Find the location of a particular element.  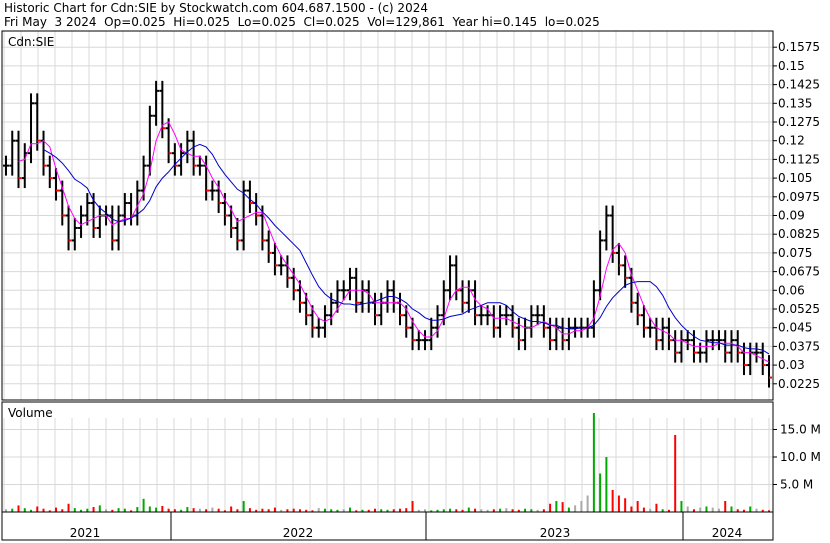

x-tick-label: 2021 is located at coordinates (85, 533).